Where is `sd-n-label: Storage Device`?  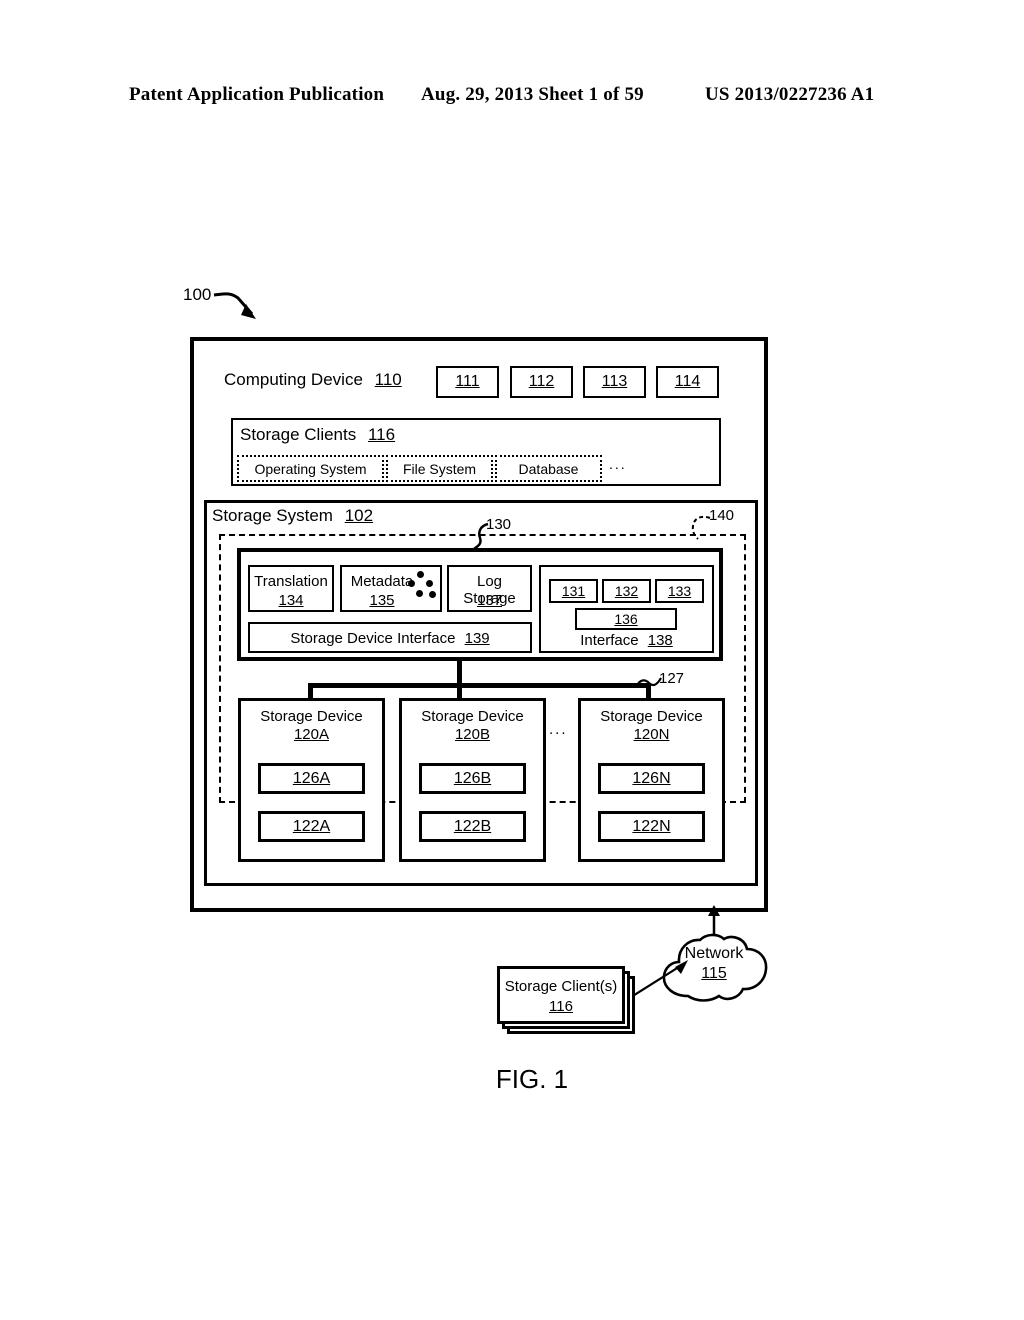 sd-n-label: Storage Device is located at coordinates (651, 716).